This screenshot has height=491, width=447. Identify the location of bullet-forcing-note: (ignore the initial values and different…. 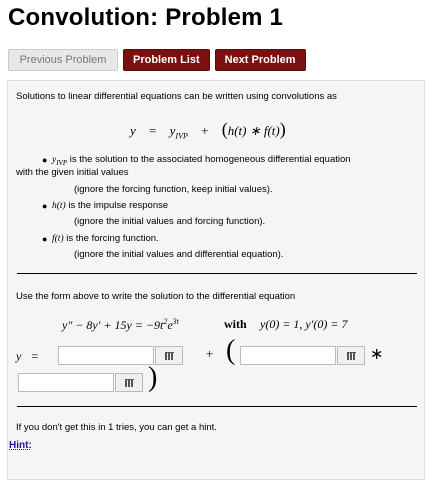
(179, 254).